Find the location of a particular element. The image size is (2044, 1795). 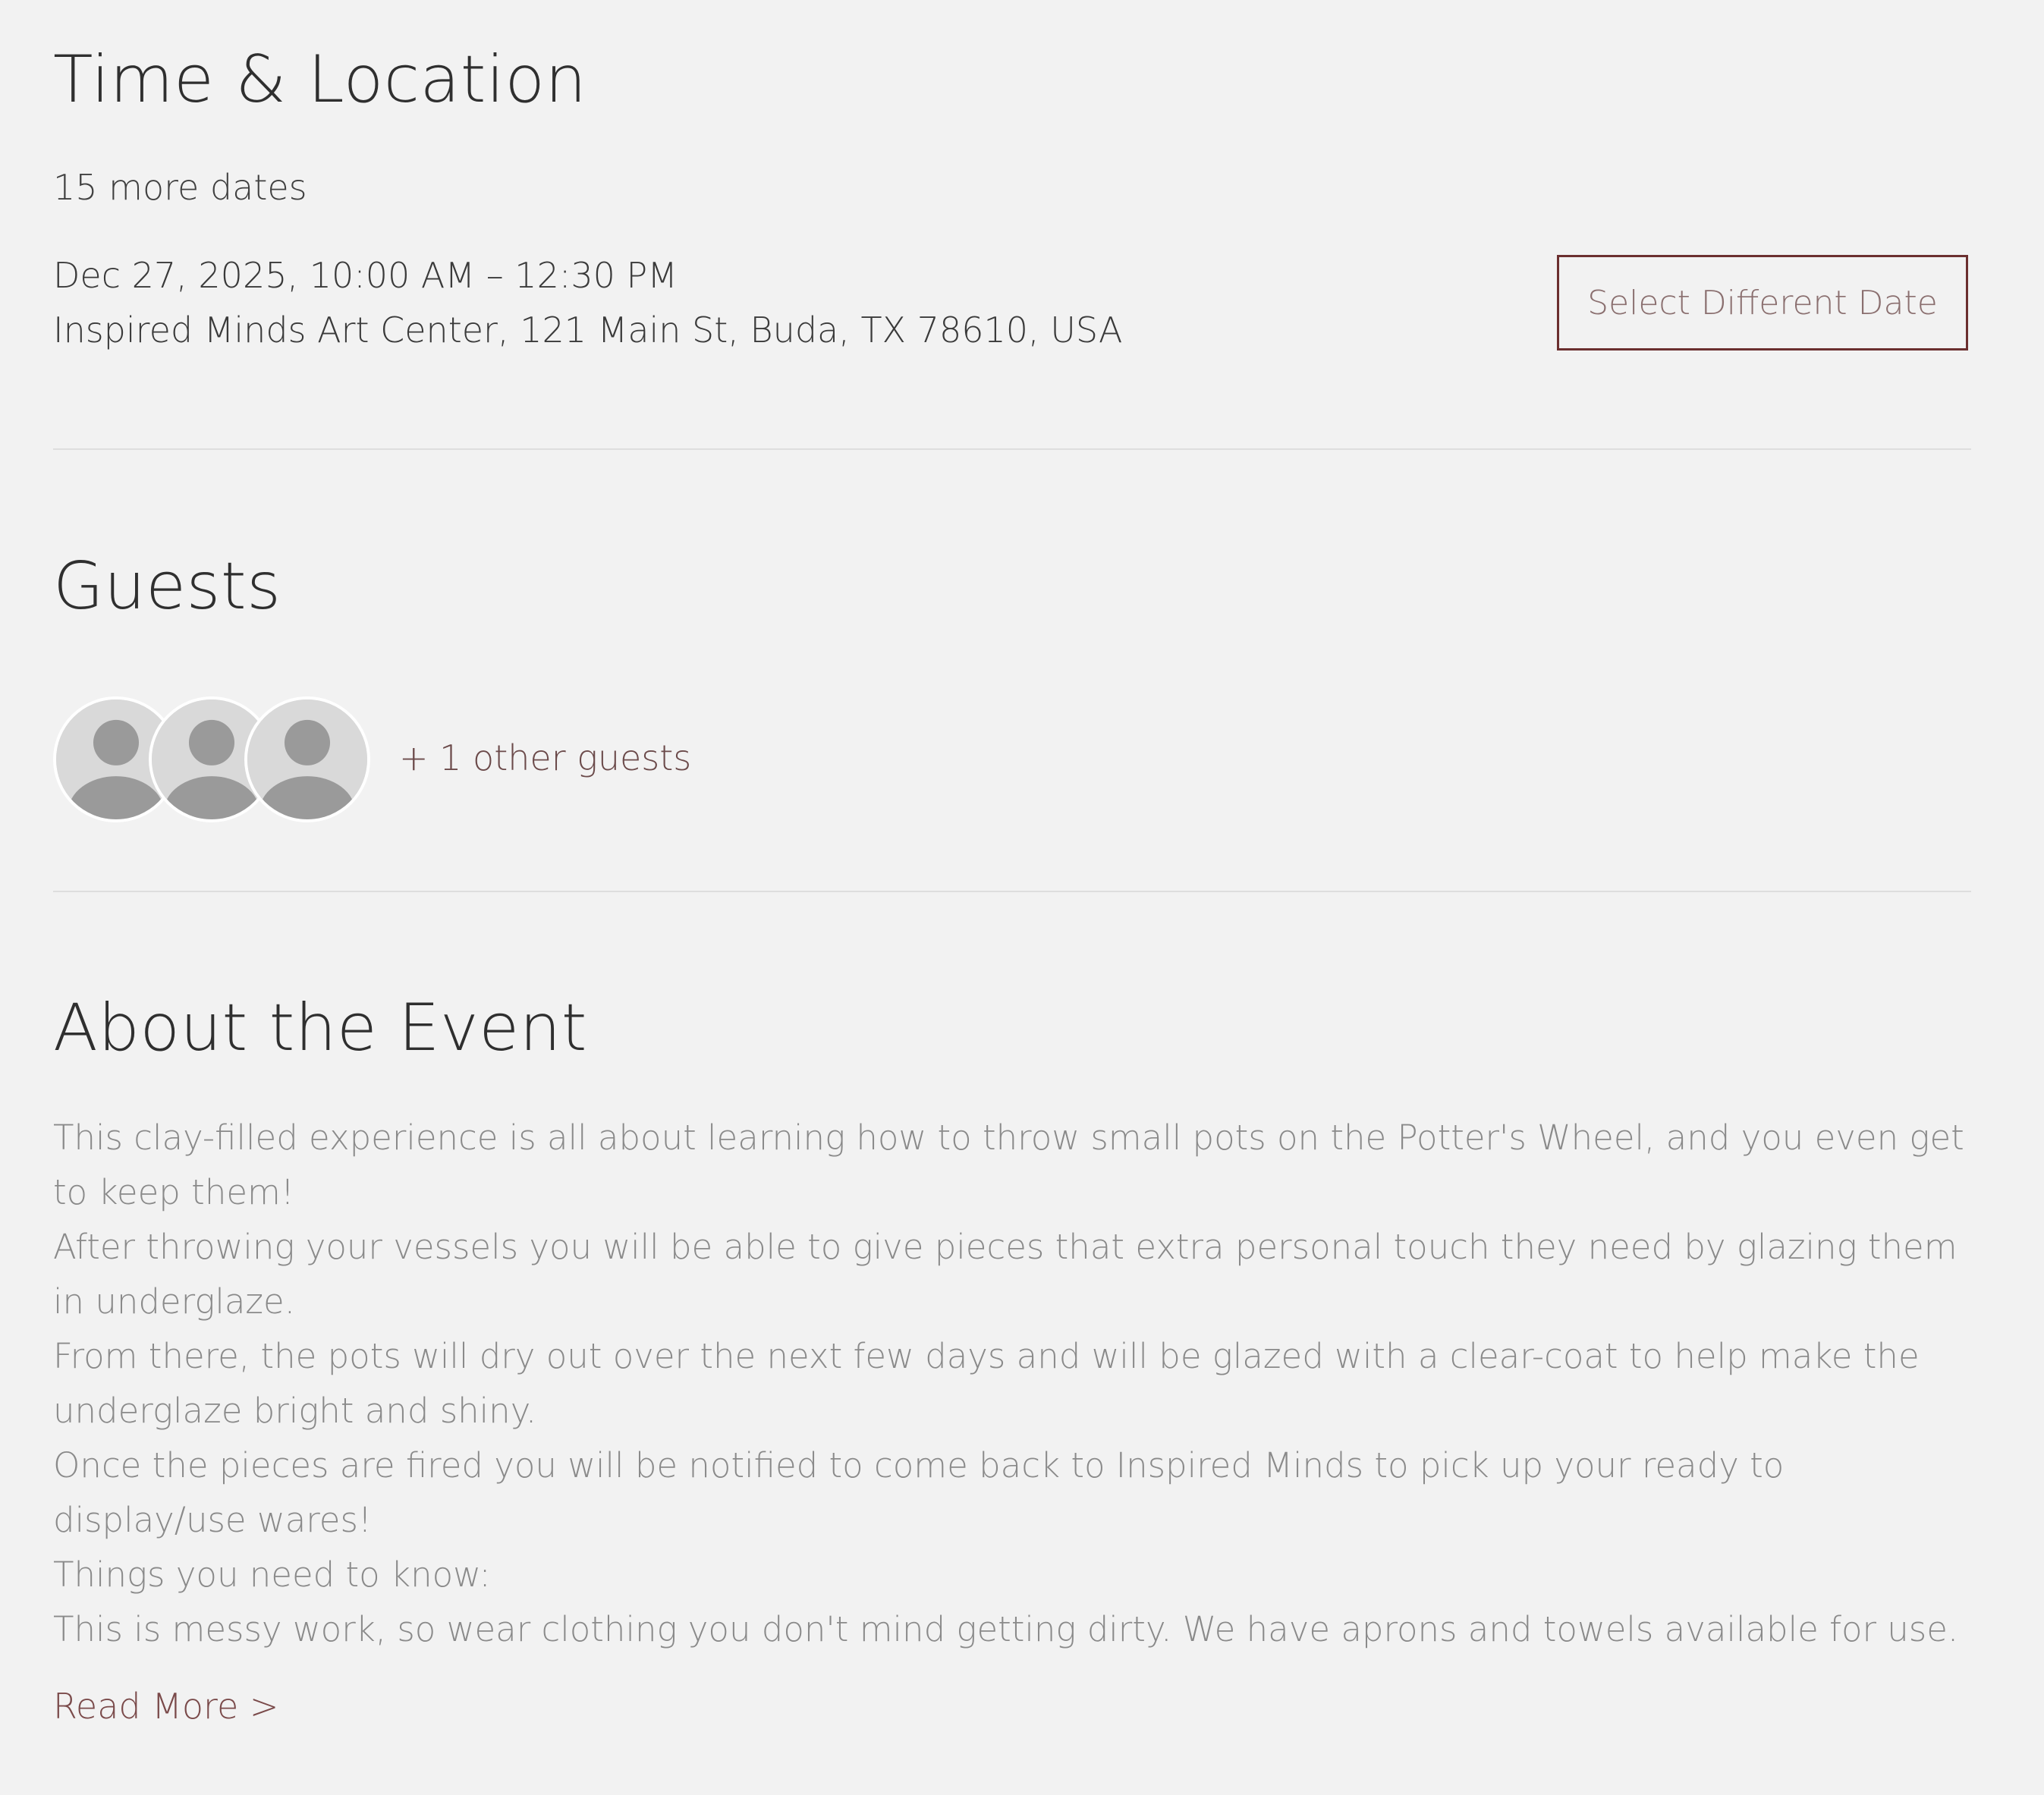

description-paragraph: Things you need to know: is located at coordinates (272, 1575).